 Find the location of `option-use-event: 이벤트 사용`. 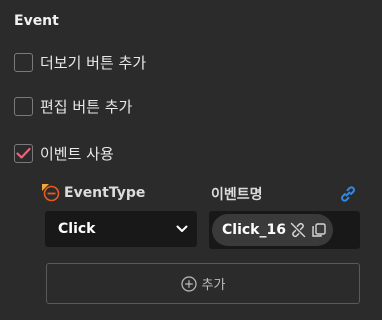

option-use-event: 이벤트 사용 is located at coordinates (64, 153).